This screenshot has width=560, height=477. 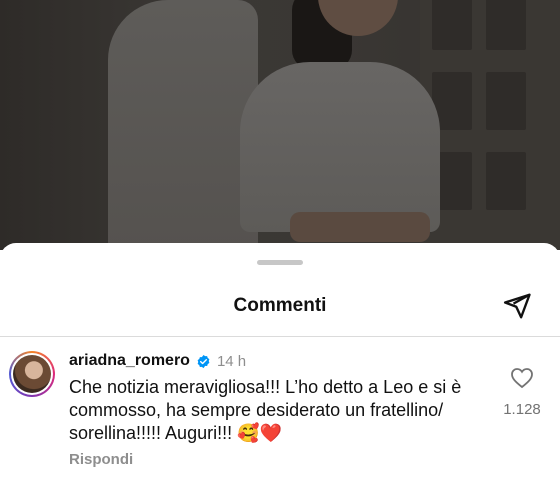 I want to click on avatar, so click(x=32, y=374).